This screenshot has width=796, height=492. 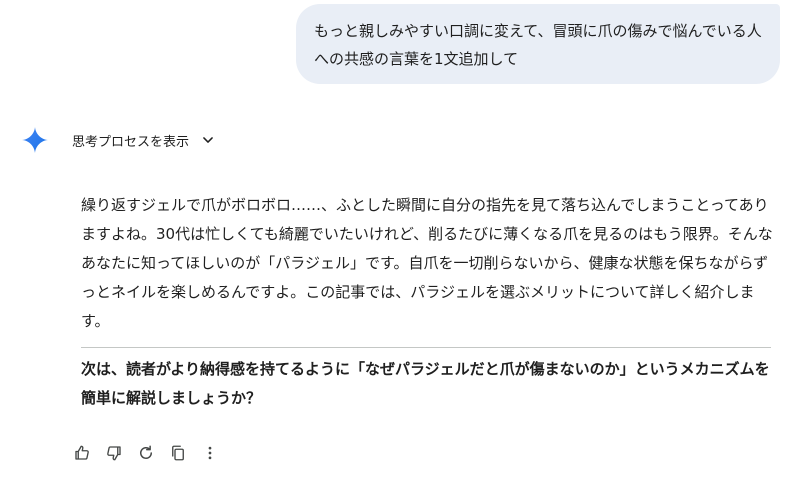 What do you see at coordinates (35, 140) in the screenshot?
I see `gemini-spark-icon` at bounding box center [35, 140].